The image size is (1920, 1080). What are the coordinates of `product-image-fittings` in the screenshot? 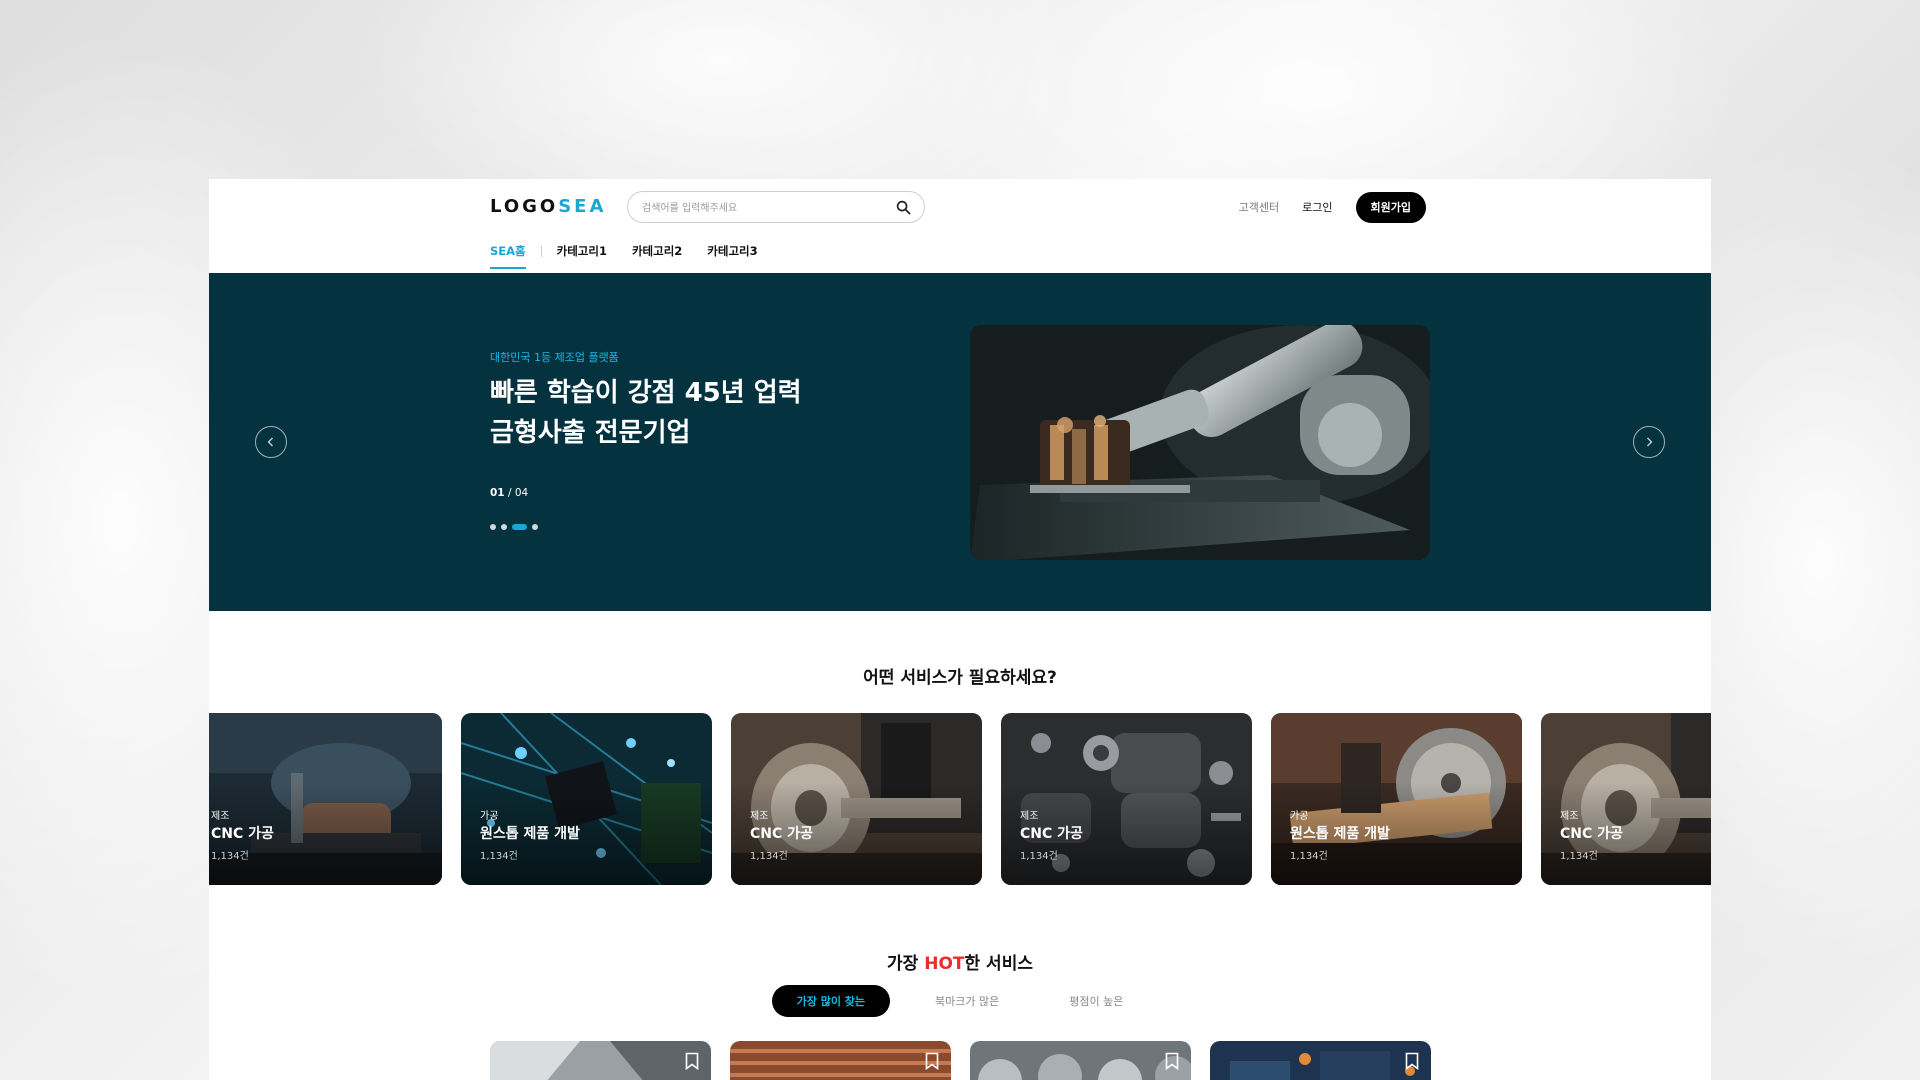 It's located at (1080, 1060).